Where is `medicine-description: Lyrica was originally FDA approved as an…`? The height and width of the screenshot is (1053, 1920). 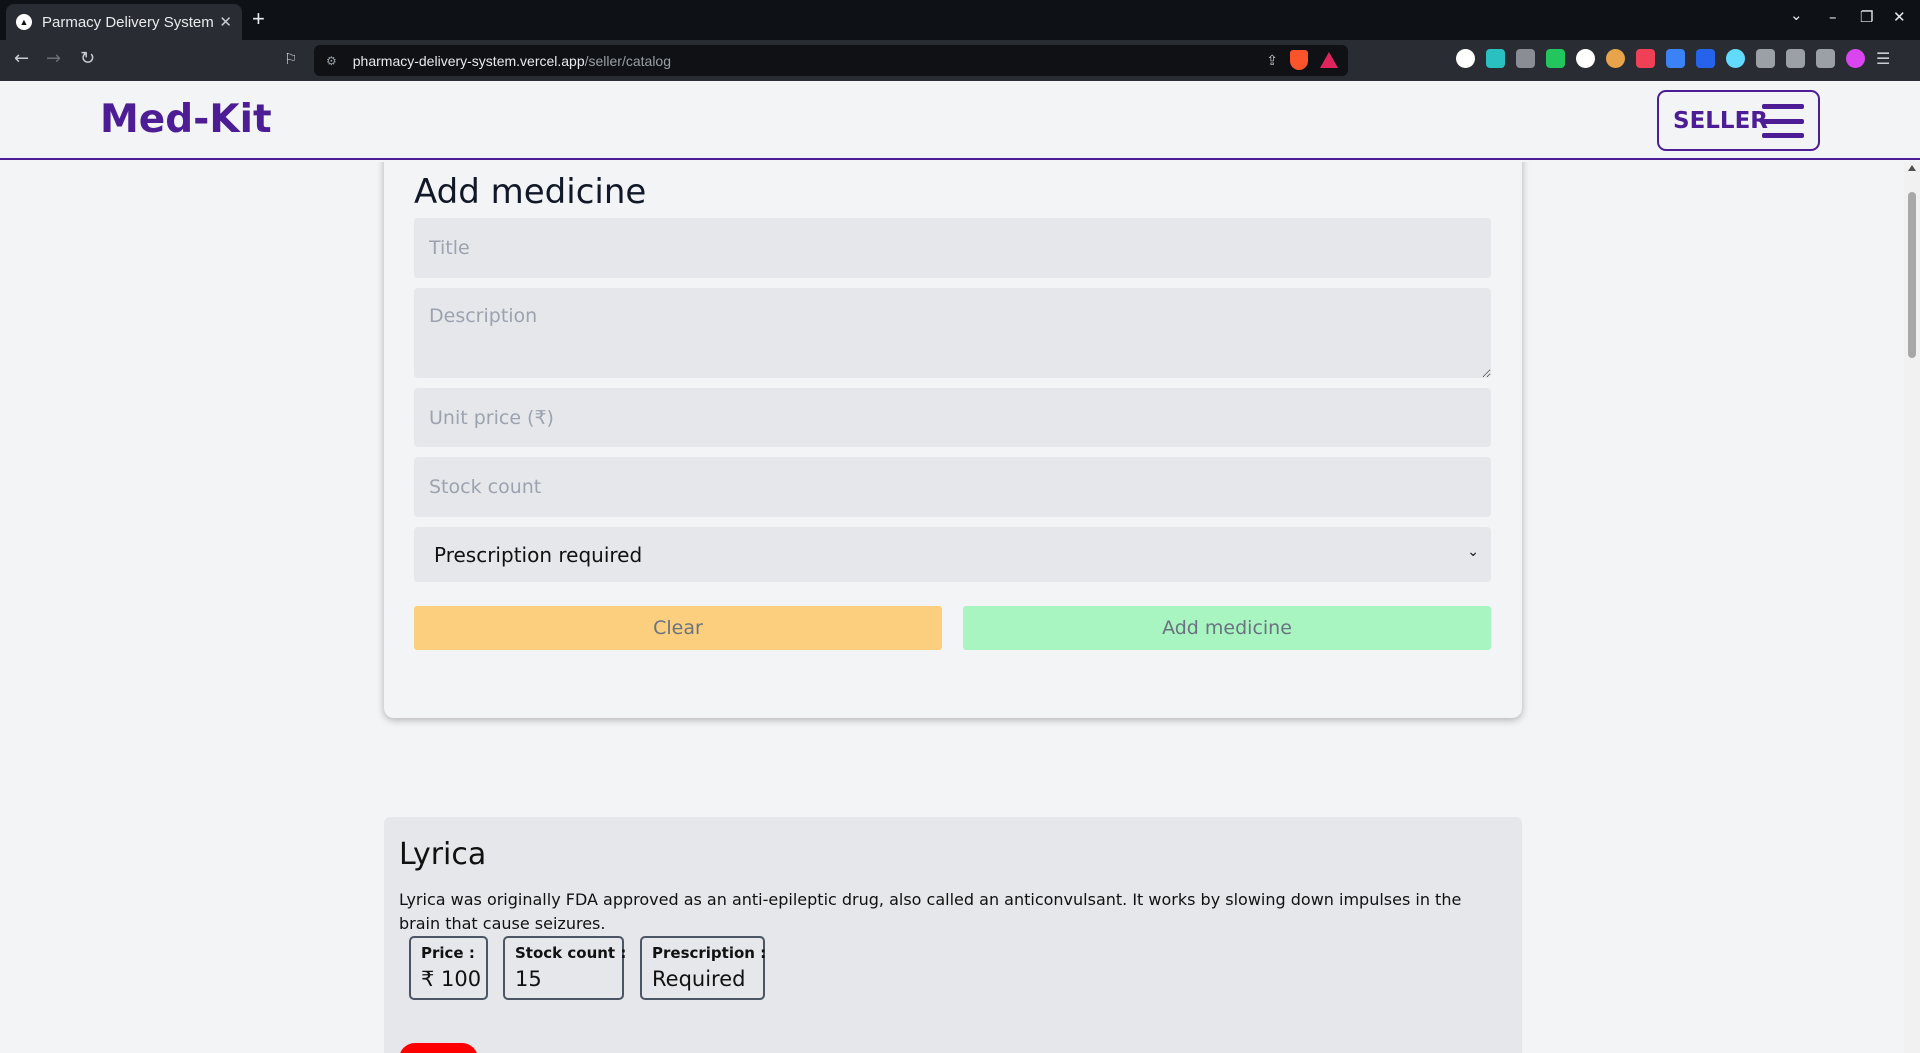 medicine-description: Lyrica was originally FDA approved as an… is located at coordinates (930, 911).